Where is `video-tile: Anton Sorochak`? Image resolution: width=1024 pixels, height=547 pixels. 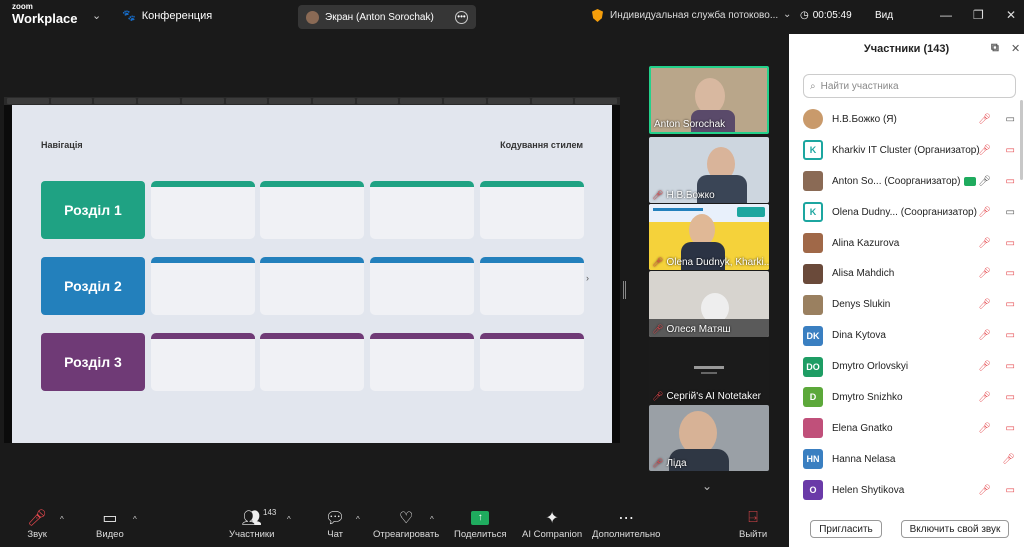 video-tile: Anton Sorochak is located at coordinates (709, 100).